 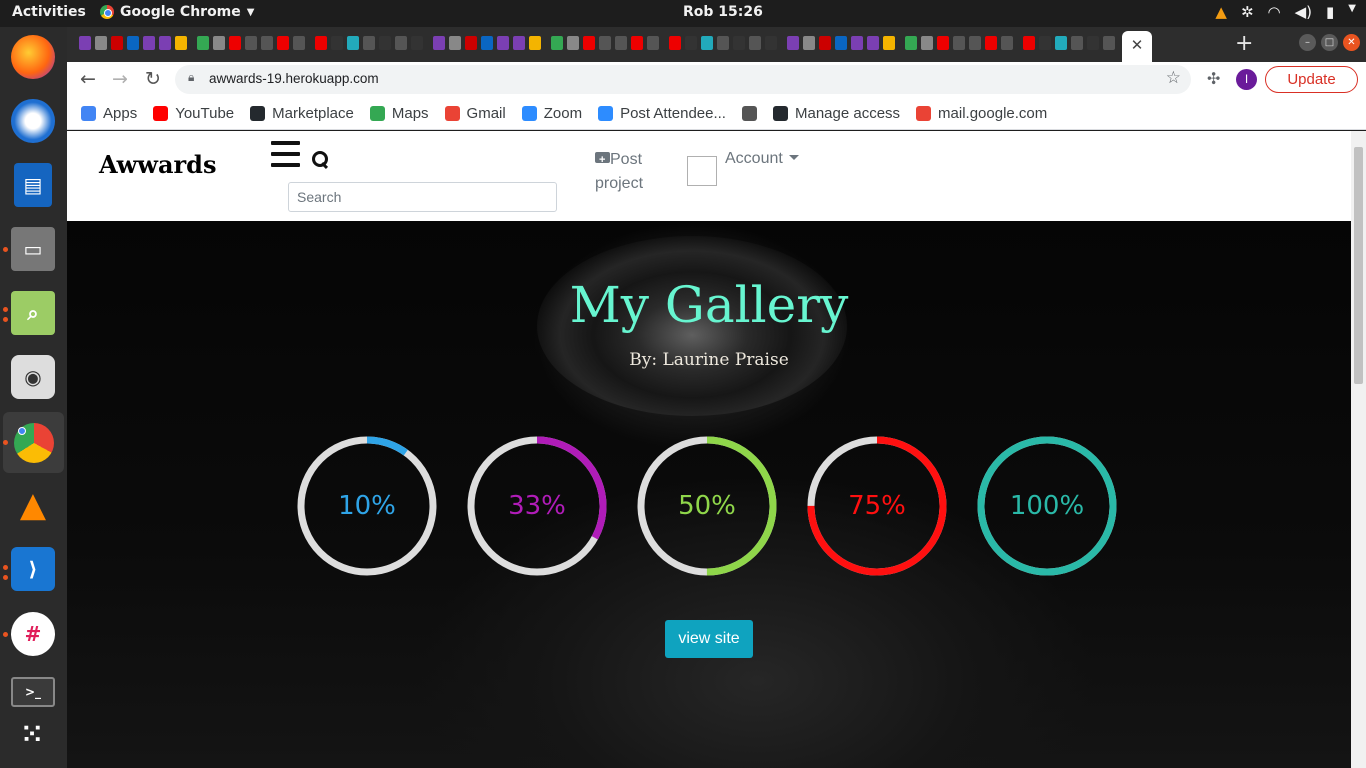 What do you see at coordinates (1285, 12) in the screenshot?
I see `system-tray: ▲ ✲ ◠ ◀) ▮ ▼` at bounding box center [1285, 12].